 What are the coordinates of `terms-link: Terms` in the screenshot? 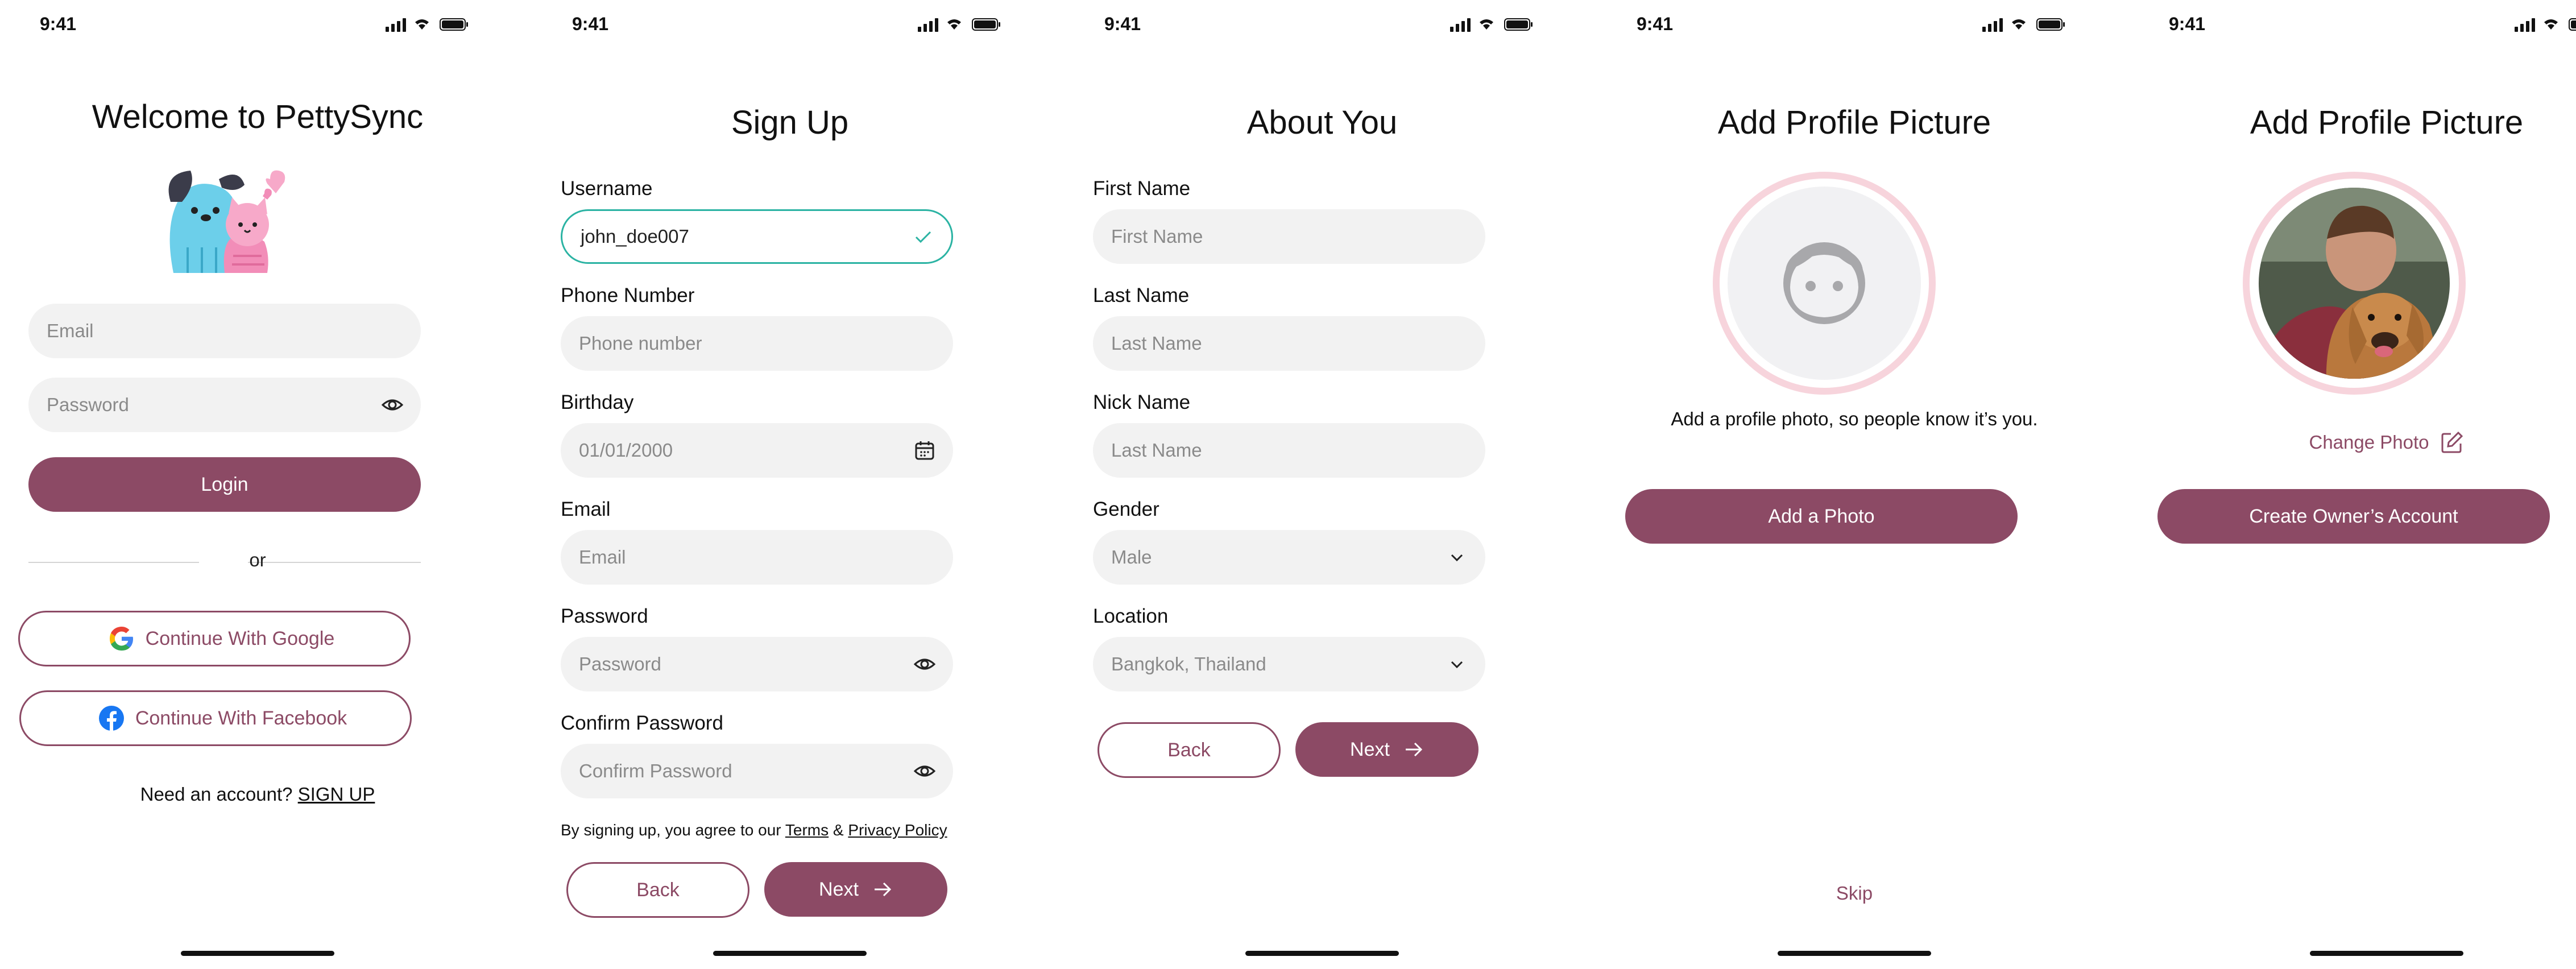 It's located at (807, 830).